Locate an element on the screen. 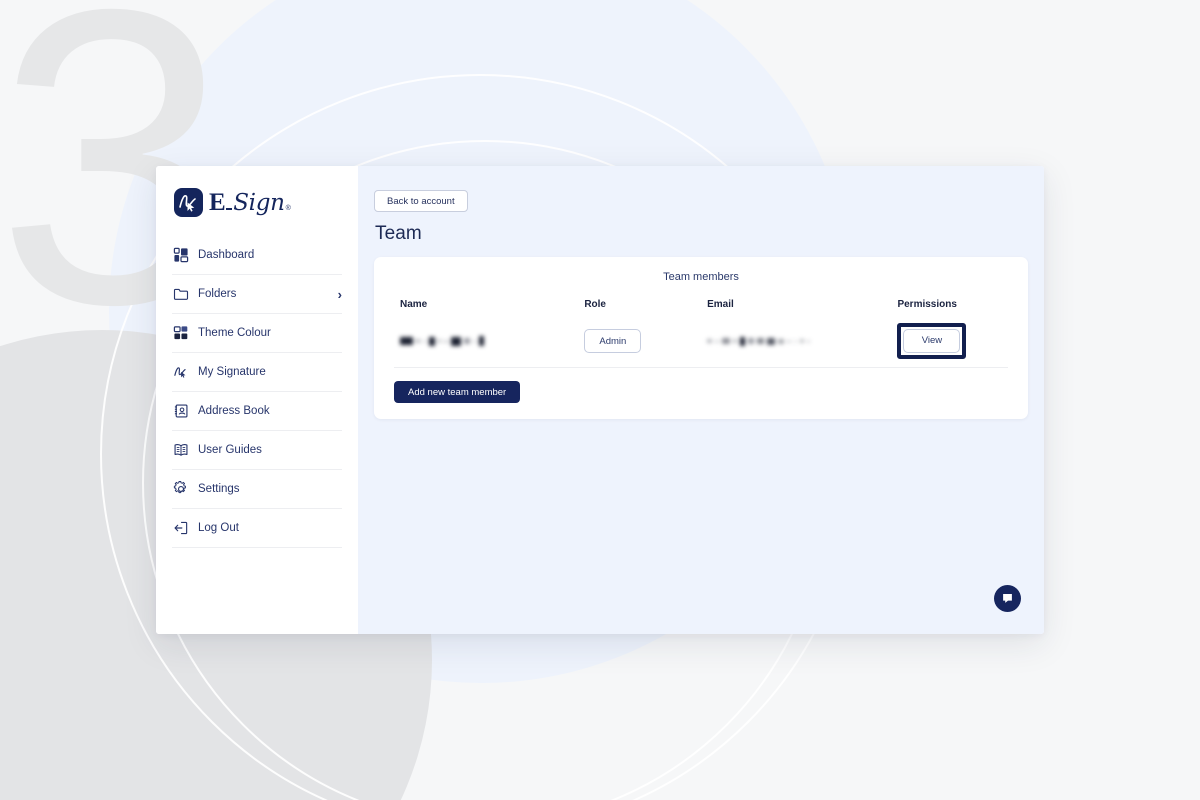  sidebar-item-settings: Settings is located at coordinates (257, 488).